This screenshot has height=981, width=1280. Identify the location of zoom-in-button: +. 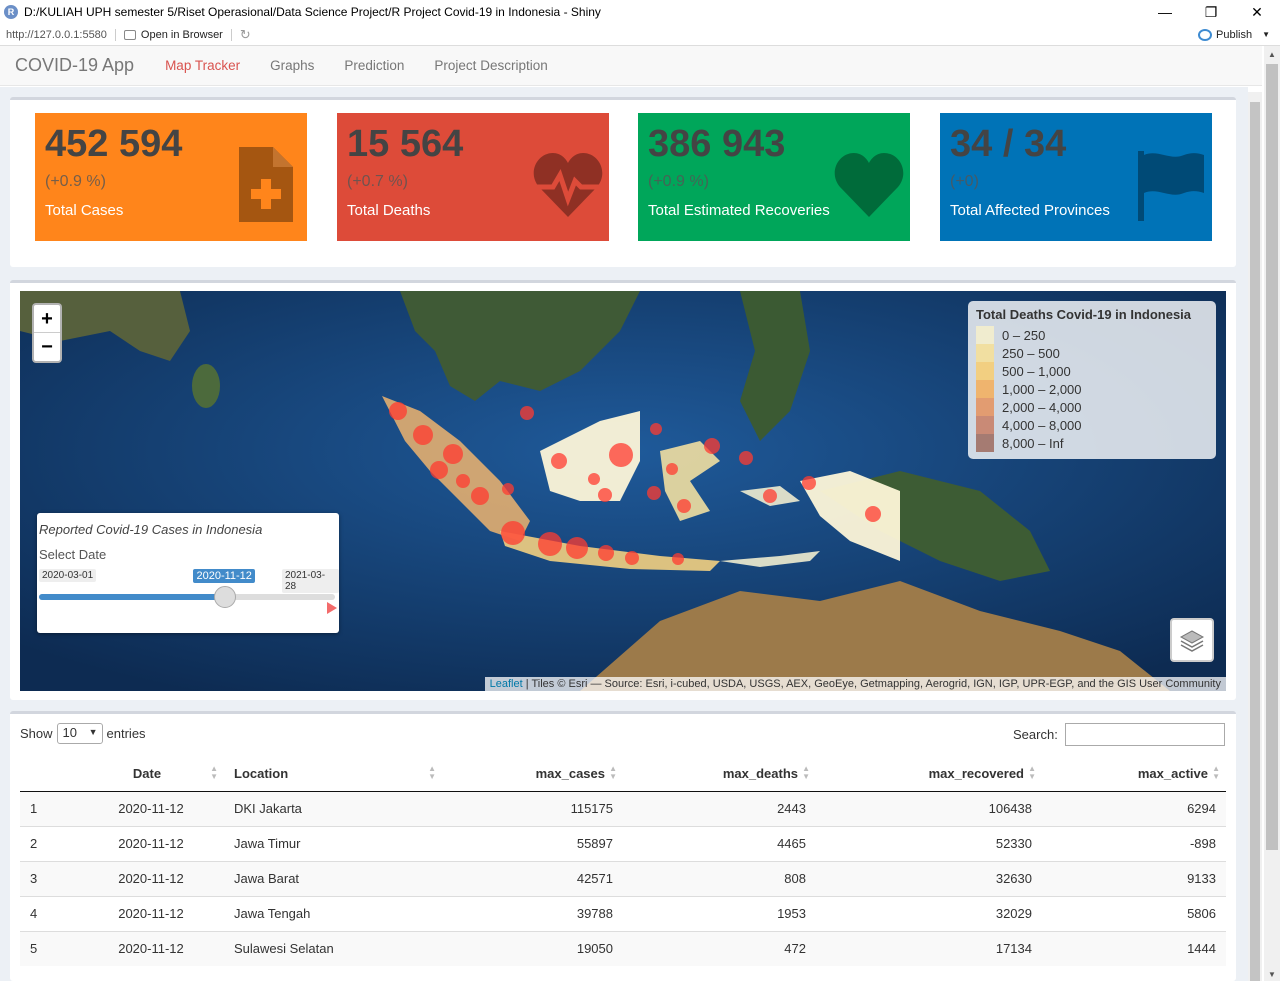
(47, 319).